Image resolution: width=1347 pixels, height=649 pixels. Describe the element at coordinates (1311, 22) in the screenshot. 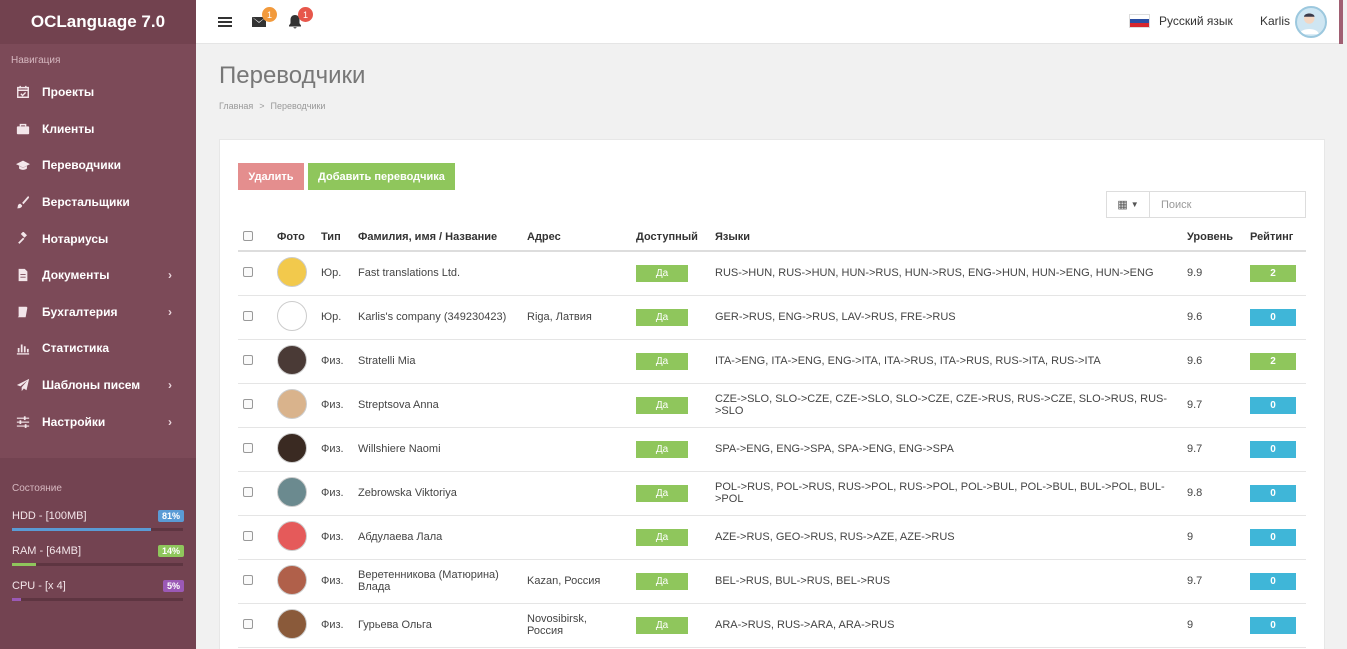

I see `user-avatar` at that location.